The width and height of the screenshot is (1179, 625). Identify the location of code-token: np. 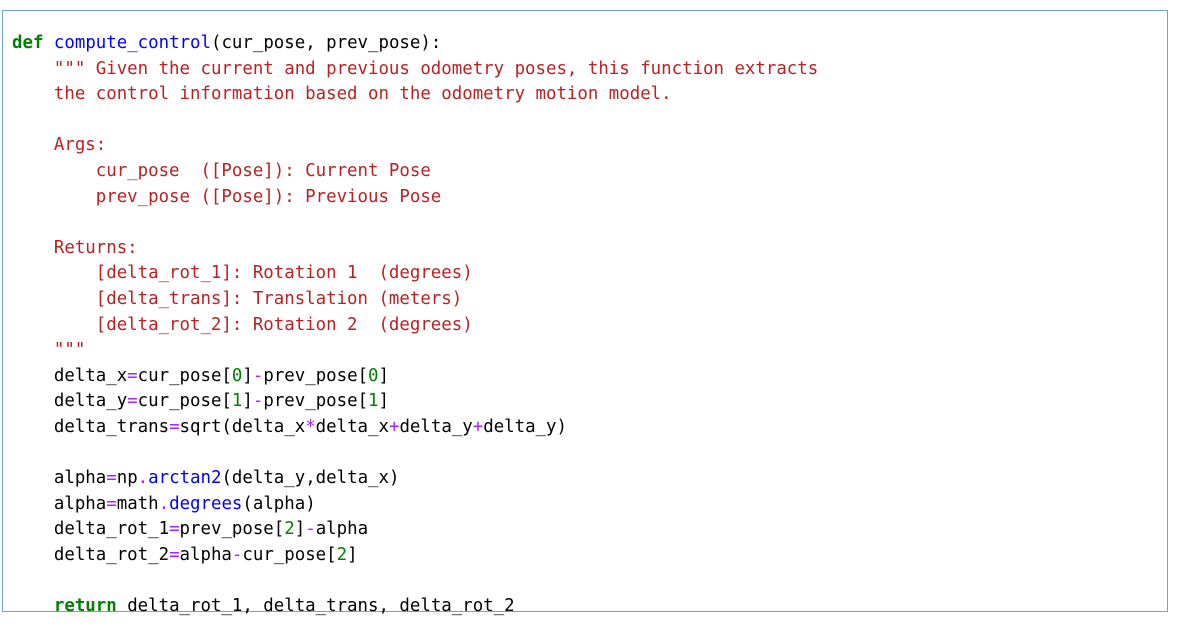
(127, 478).